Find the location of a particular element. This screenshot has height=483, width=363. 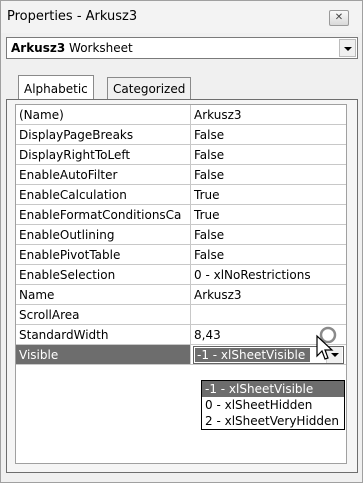

property-value: 0 - xlNoRestrictions is located at coordinates (269, 274).